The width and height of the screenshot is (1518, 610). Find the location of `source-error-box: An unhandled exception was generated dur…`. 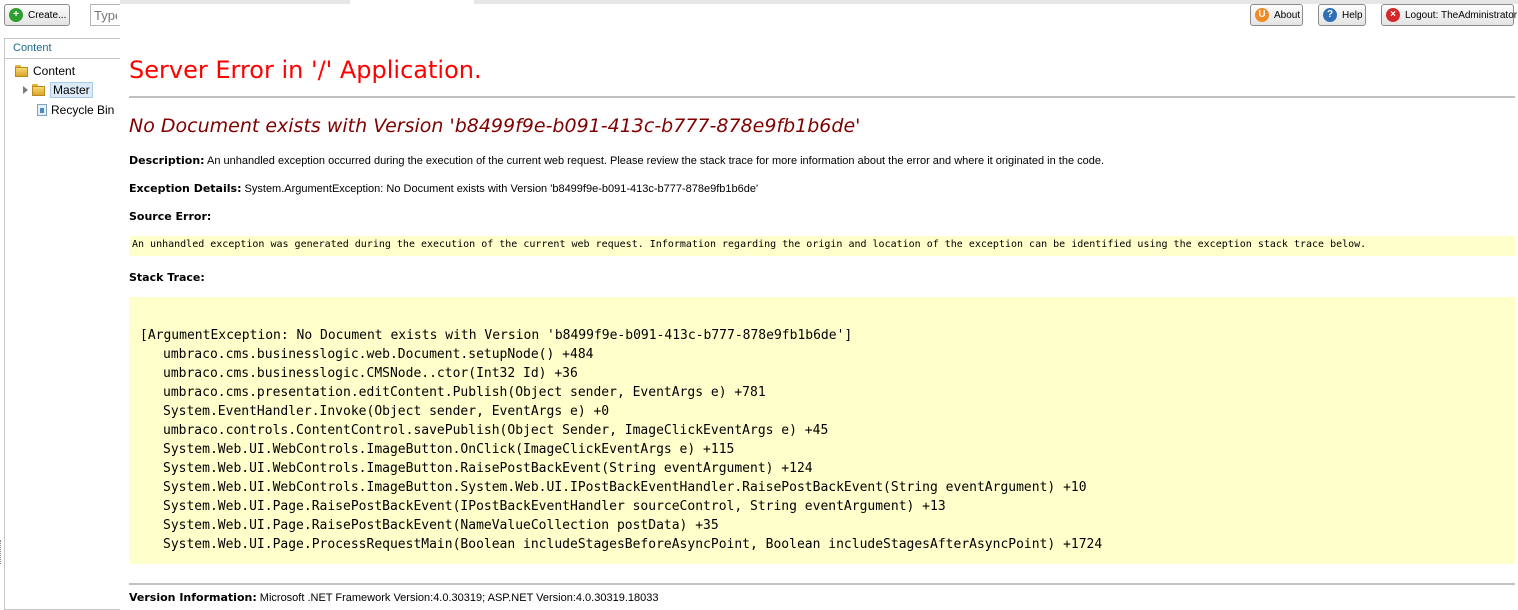

source-error-box: An unhandled exception was generated dur… is located at coordinates (822, 246).